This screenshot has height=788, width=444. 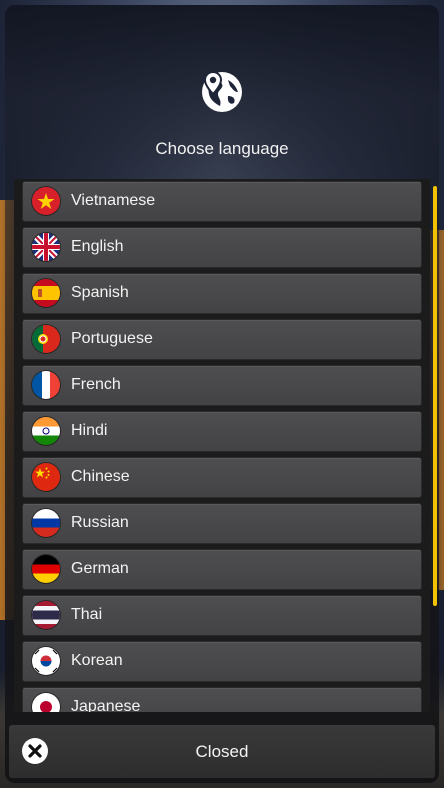 I want to click on language-item-japanese: Japanese, so click(x=222, y=699).